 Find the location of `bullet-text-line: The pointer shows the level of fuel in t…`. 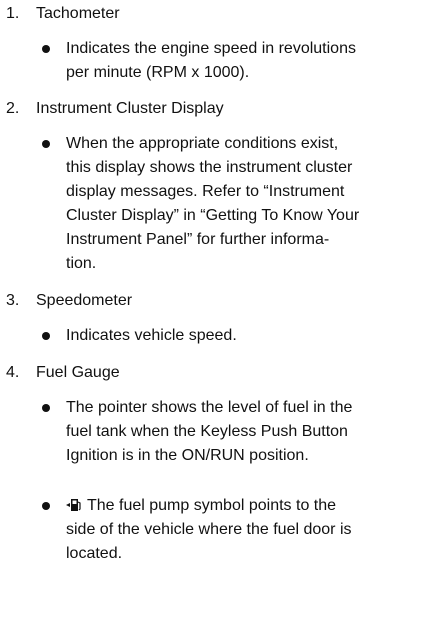

bullet-text-line: The pointer shows the level of fuel in t… is located at coordinates (209, 407).